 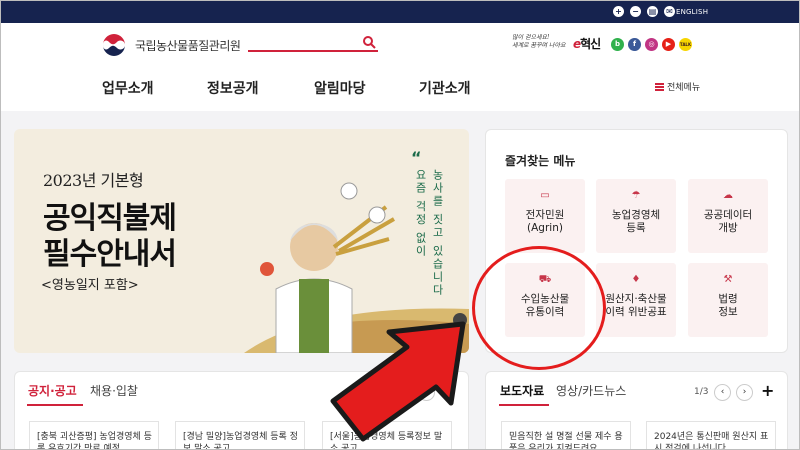 What do you see at coordinates (668, 44) in the screenshot?
I see `youtube-icon: ▶` at bounding box center [668, 44].